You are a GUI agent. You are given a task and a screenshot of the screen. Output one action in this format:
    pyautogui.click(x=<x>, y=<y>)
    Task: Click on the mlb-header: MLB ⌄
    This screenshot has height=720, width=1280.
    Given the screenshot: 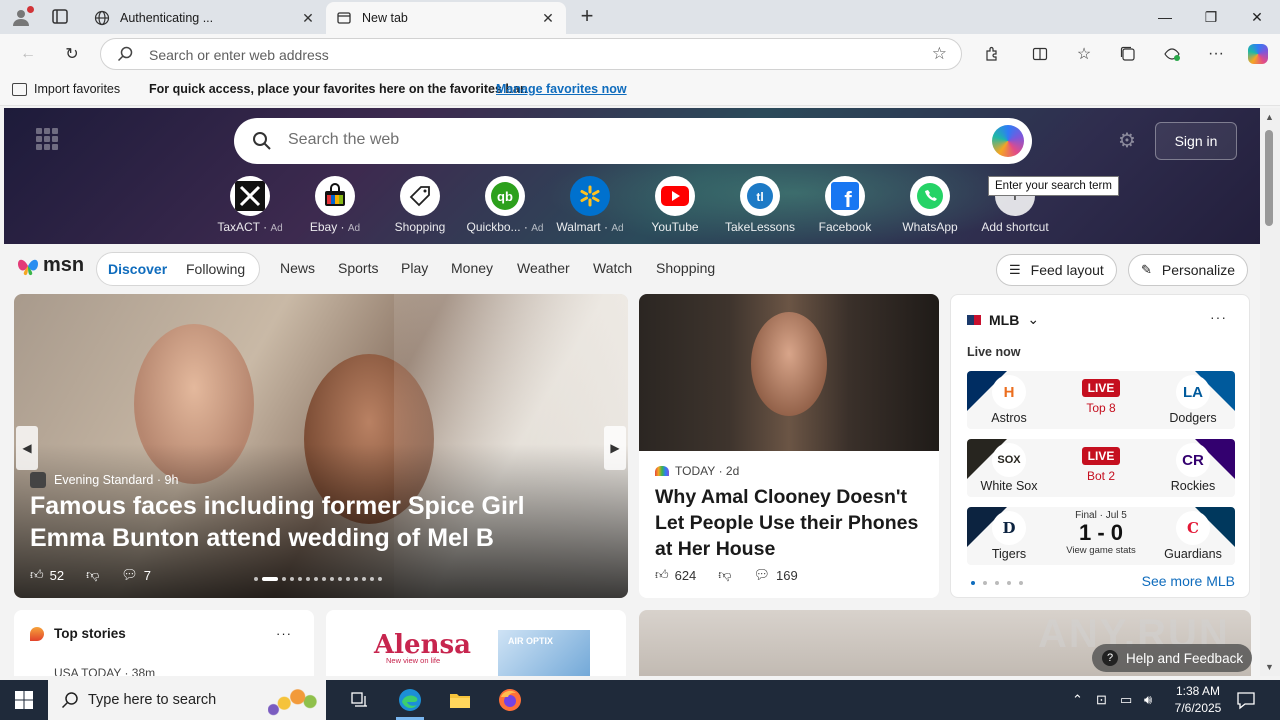 What is the action you would take?
    pyautogui.click(x=1003, y=319)
    